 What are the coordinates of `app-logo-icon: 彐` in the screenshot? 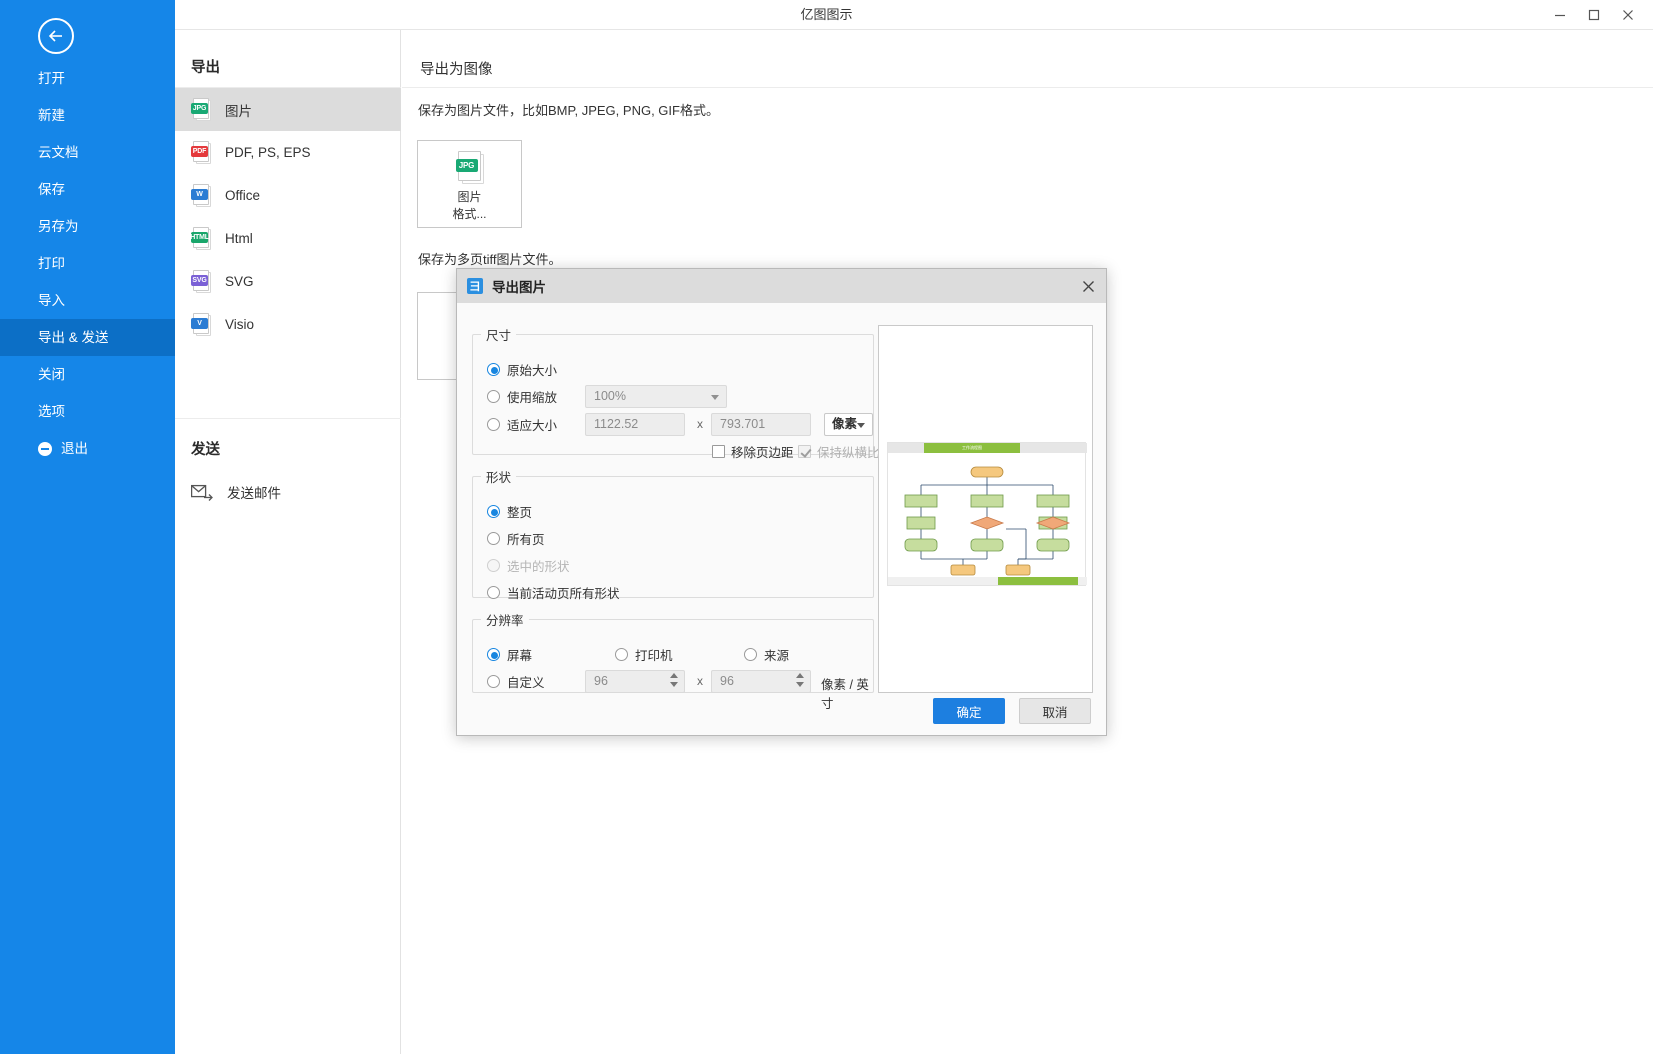 It's located at (475, 286).